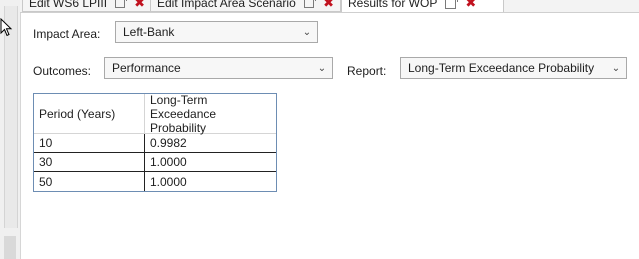 The image size is (639, 259). What do you see at coordinates (218, 68) in the screenshot?
I see `outcomes-dropdown: Performance ⌄` at bounding box center [218, 68].